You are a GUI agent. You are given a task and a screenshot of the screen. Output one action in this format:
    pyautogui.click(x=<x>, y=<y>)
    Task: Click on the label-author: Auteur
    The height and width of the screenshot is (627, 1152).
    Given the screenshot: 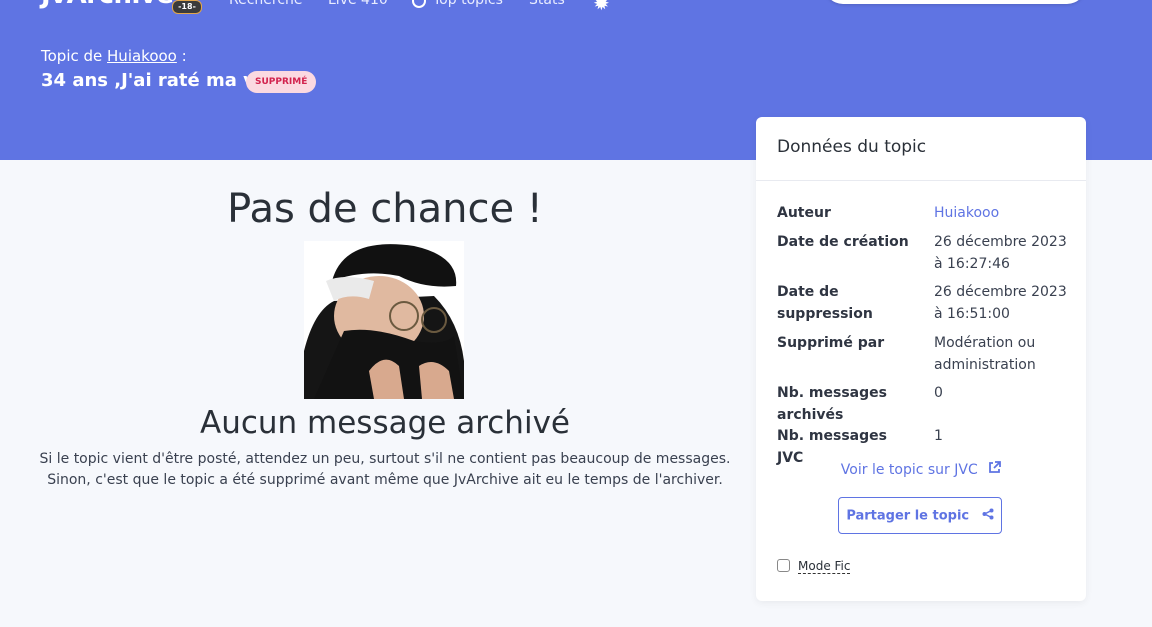 What is the action you would take?
    pyautogui.click(x=804, y=213)
    